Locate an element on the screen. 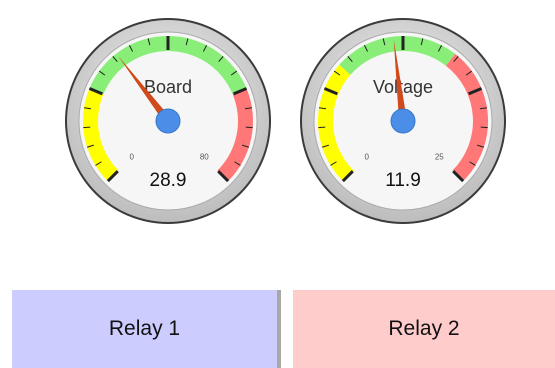  gauge-value-readout: 28.9 is located at coordinates (168, 180).